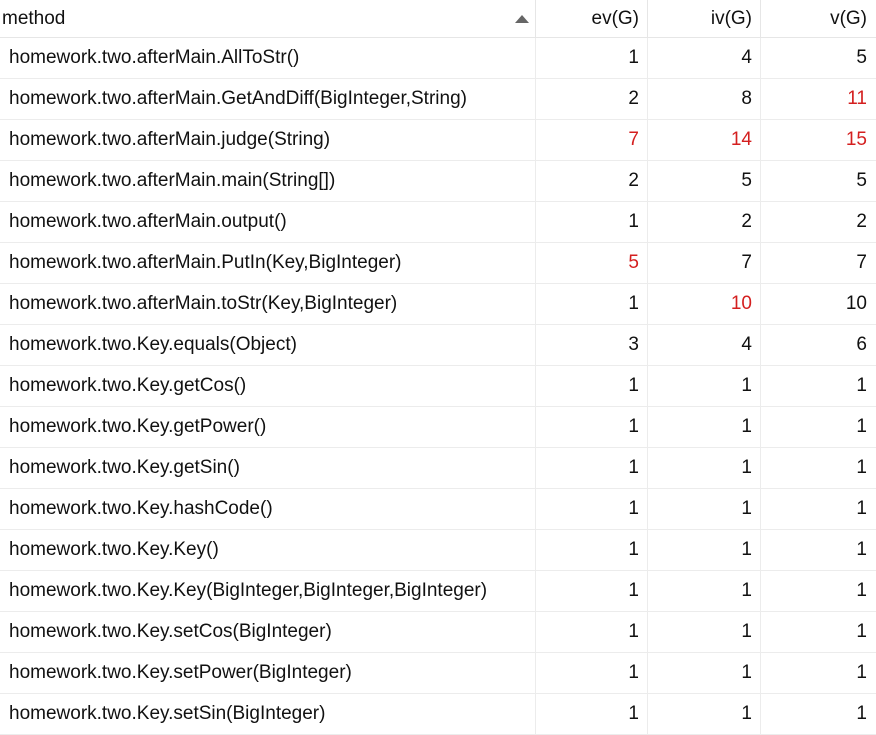  I want to click on v-cell: 2, so click(861, 221).